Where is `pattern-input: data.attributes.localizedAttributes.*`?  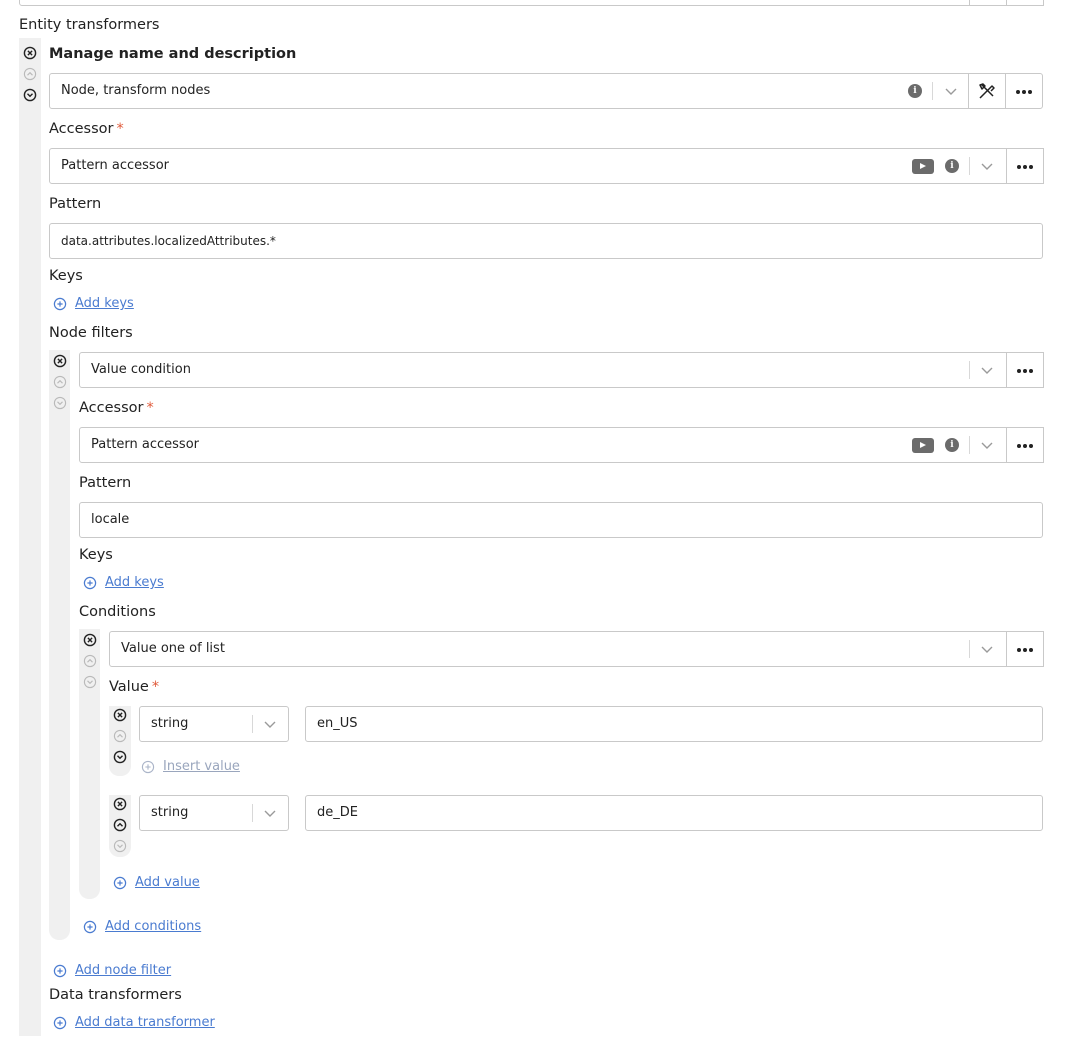
pattern-input: data.attributes.localizedAttributes.* is located at coordinates (546, 241).